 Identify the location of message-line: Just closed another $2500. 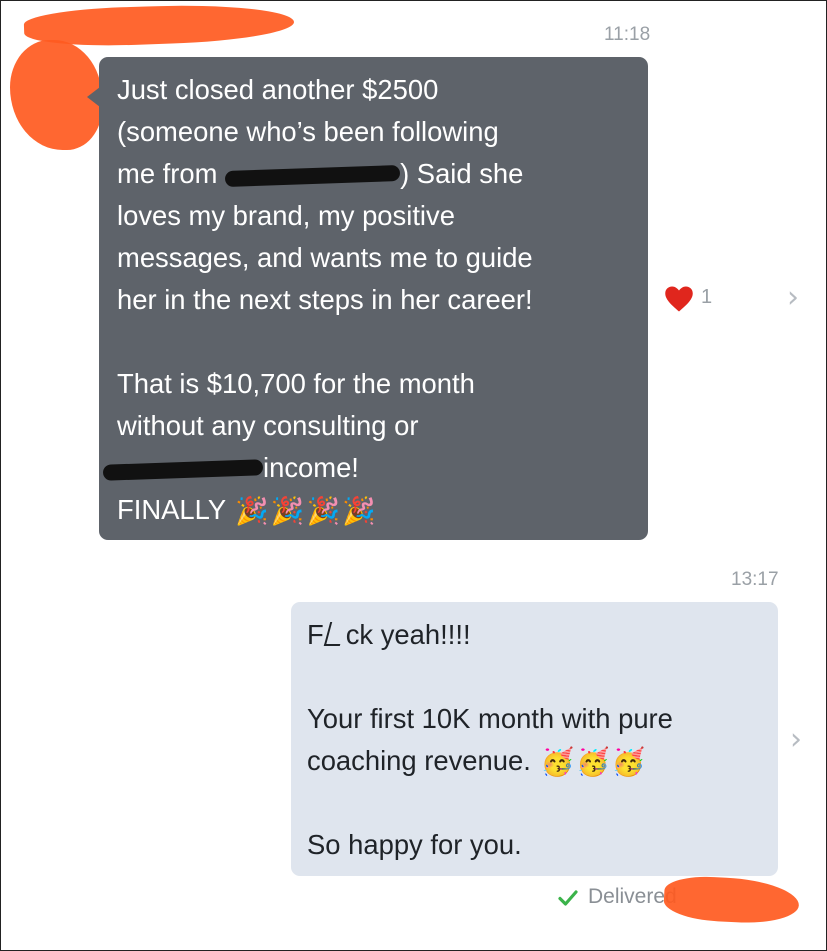
(278, 89).